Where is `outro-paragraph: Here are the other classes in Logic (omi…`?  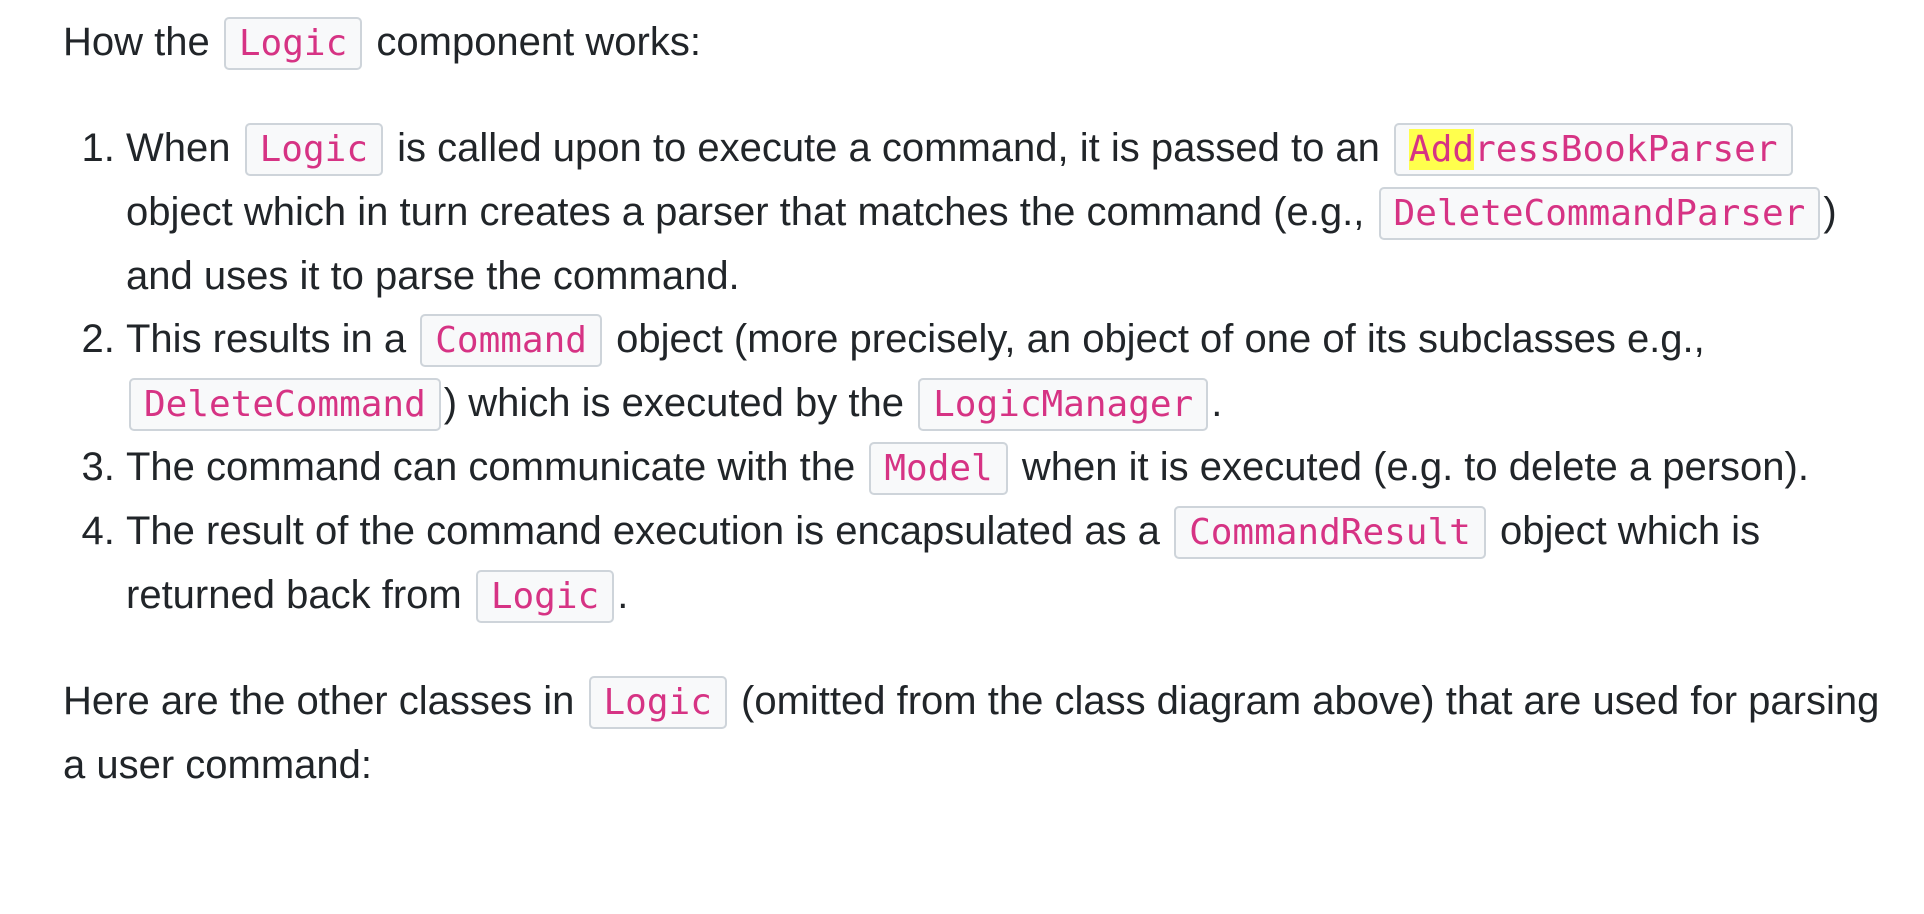
outro-paragraph: Here are the other classes in Logic (omi… is located at coordinates (973, 733).